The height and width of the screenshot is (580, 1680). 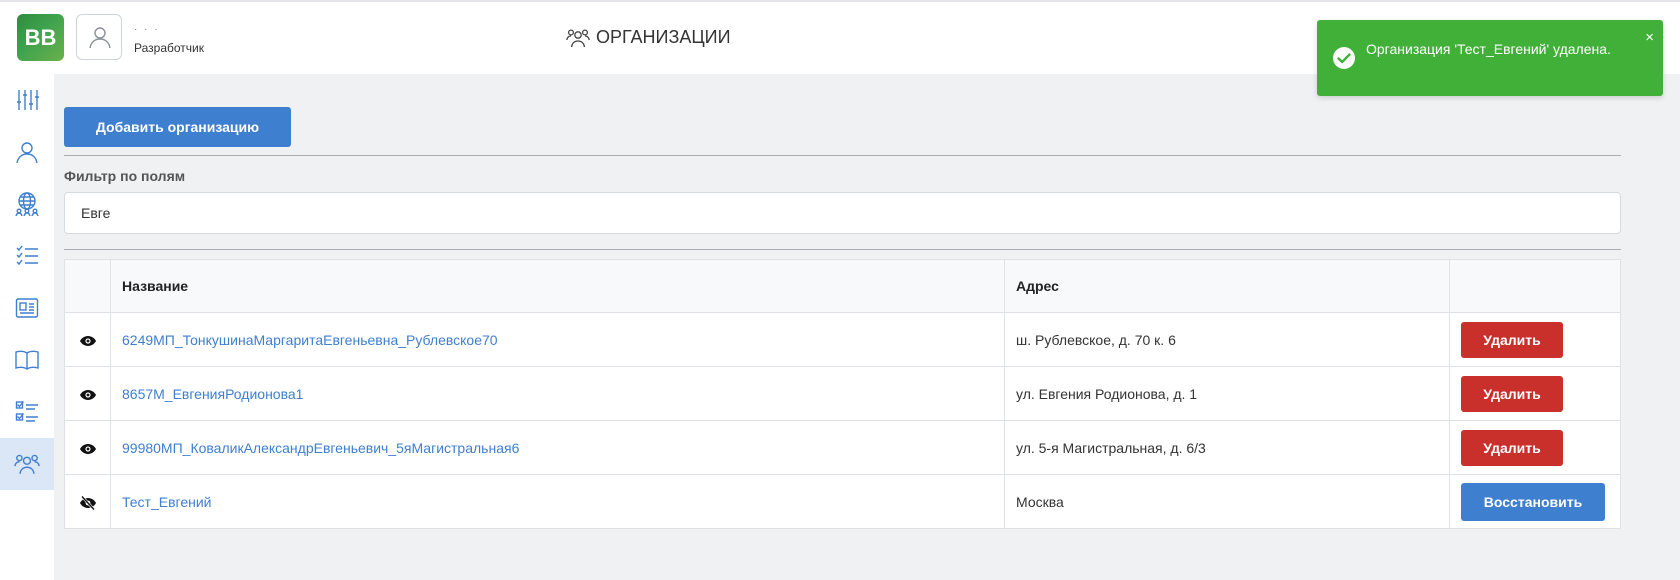 I want to click on address-cell: ш. Рублевское, д. 70 к. 6, so click(x=1227, y=339).